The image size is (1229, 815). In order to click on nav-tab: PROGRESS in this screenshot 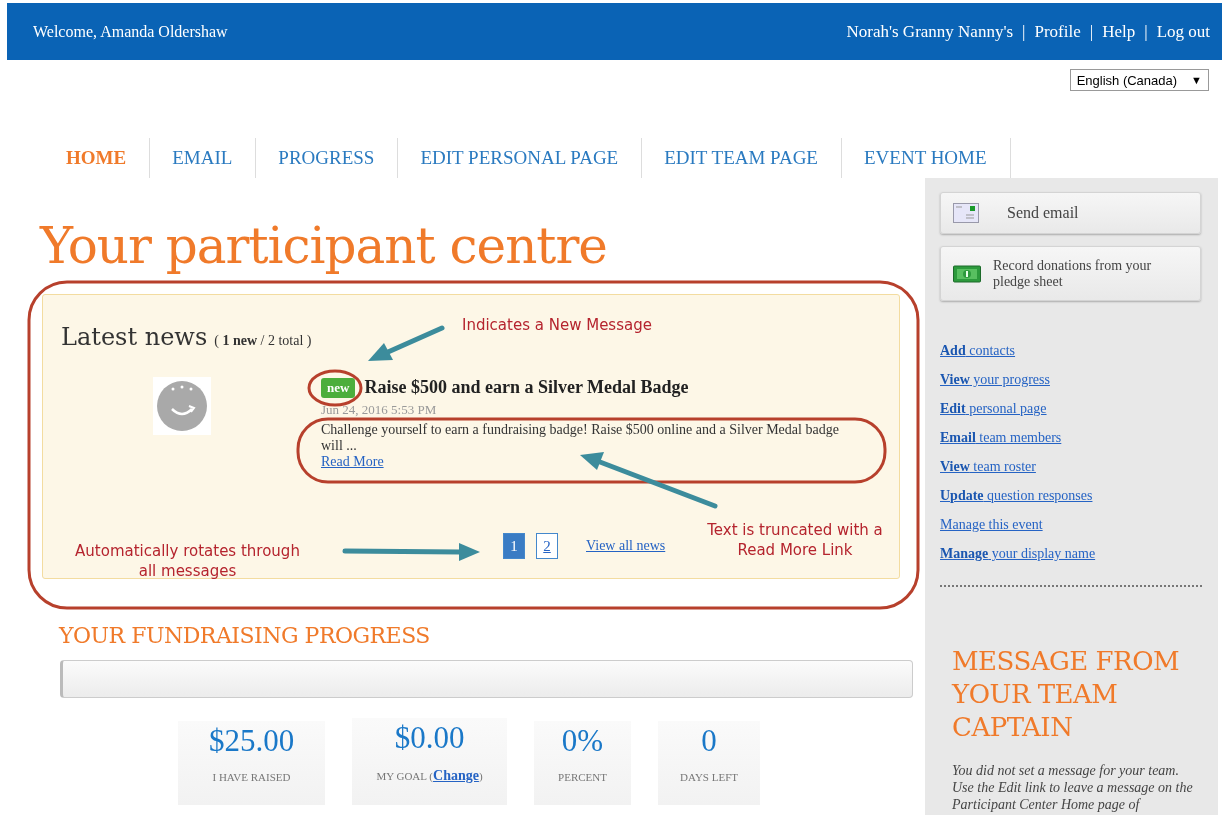, I will do `click(327, 158)`.